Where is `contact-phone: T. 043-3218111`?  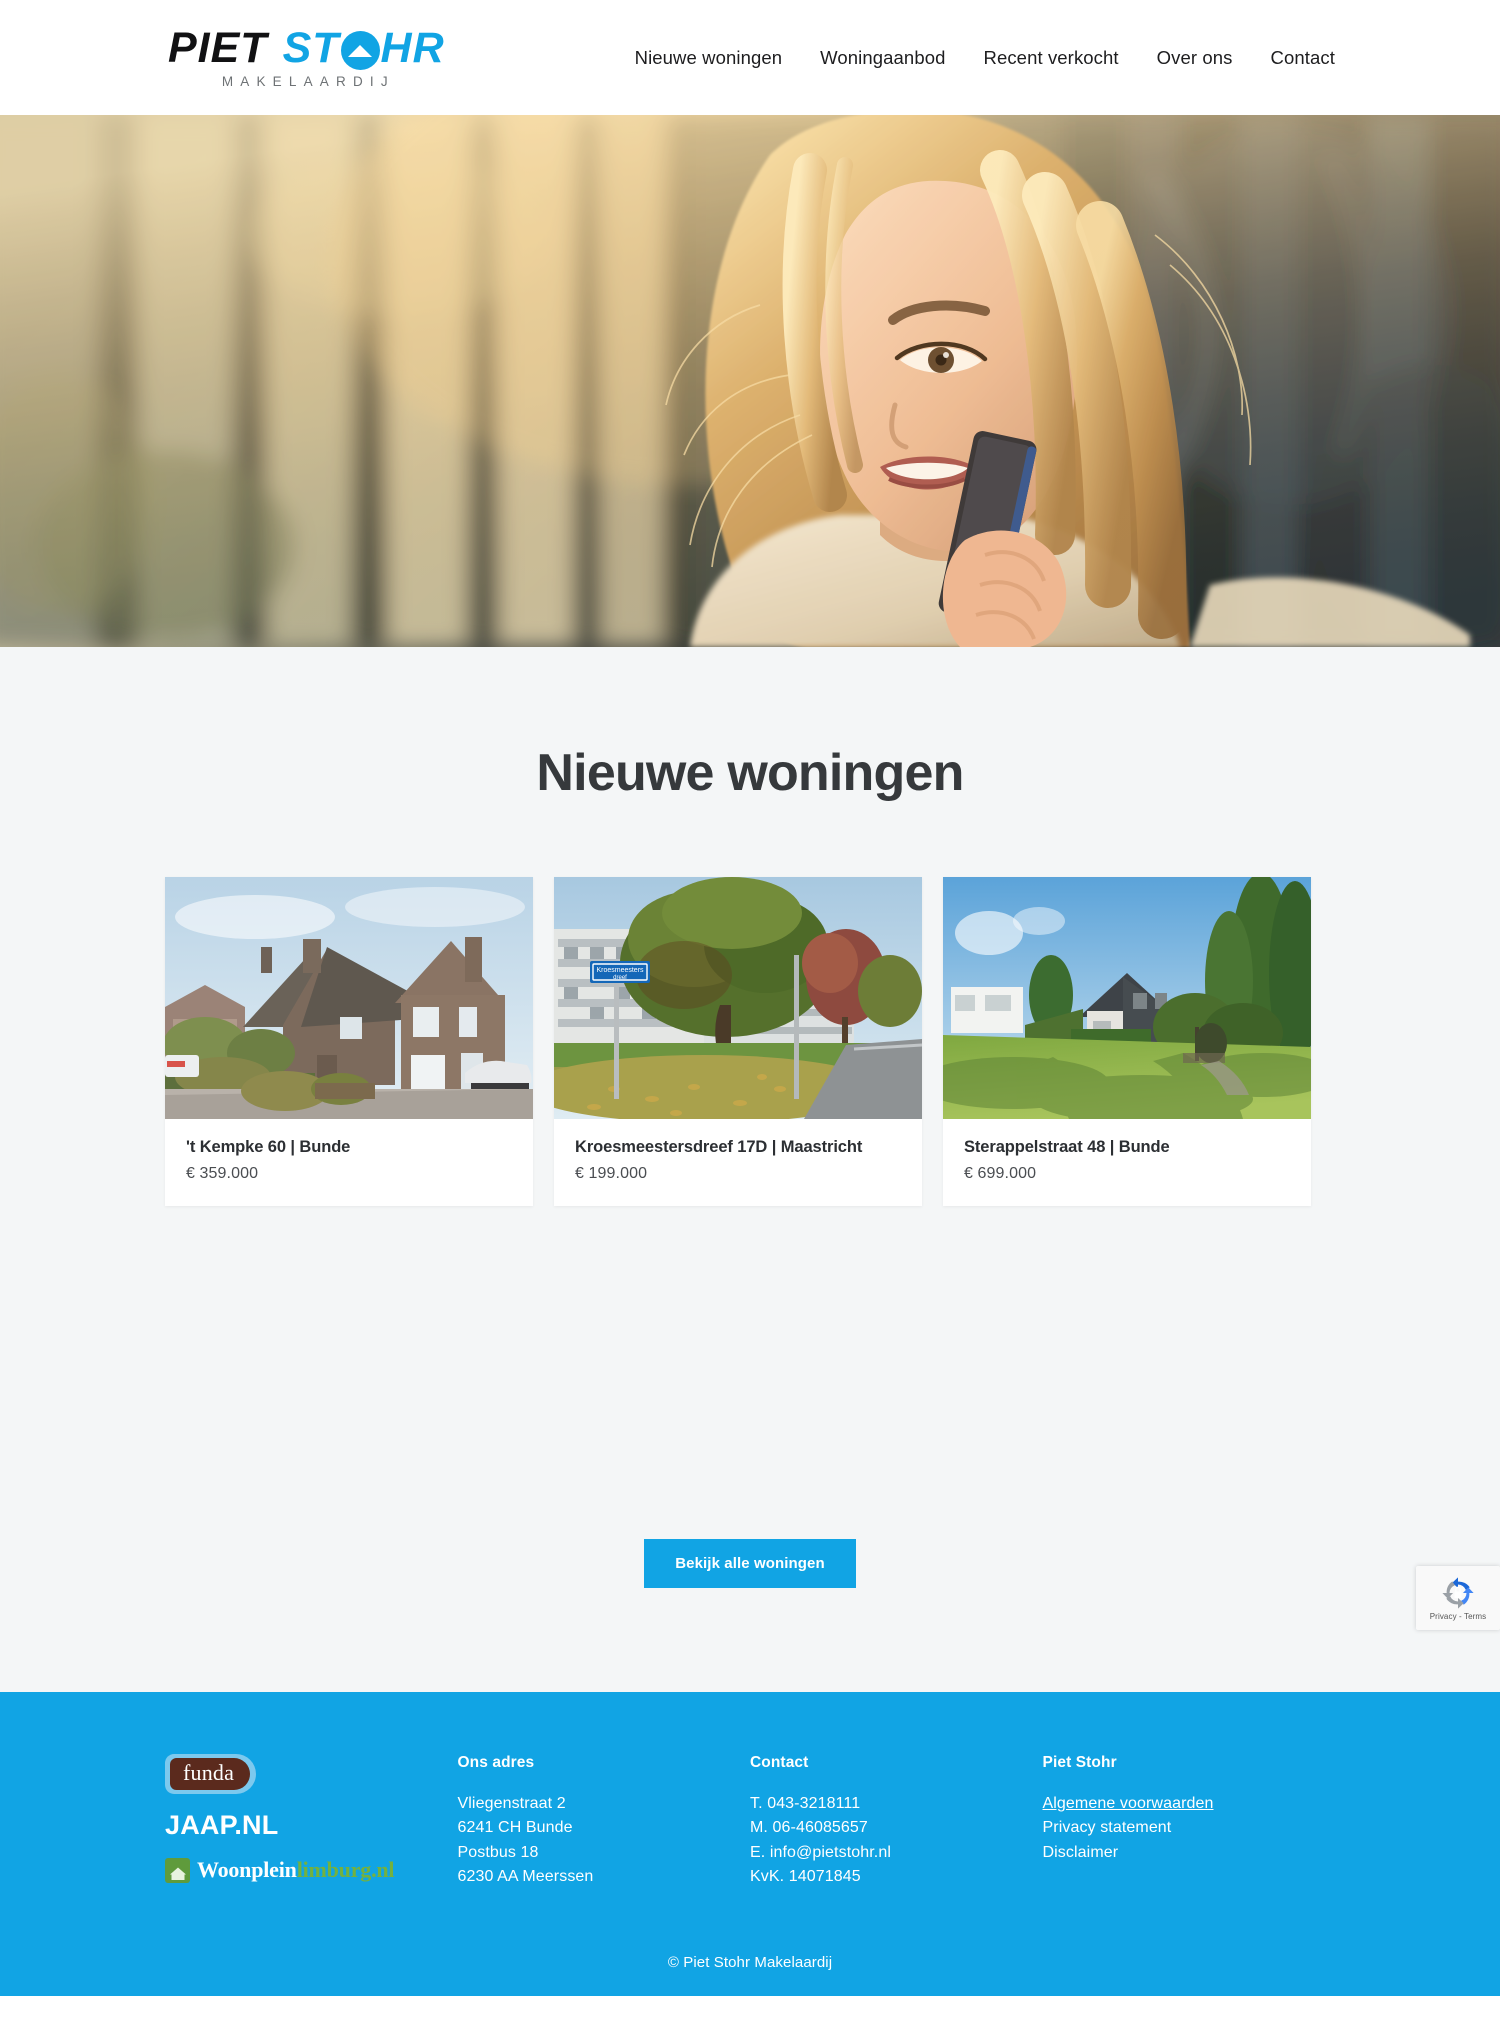 contact-phone: T. 043-3218111 is located at coordinates (805, 1803).